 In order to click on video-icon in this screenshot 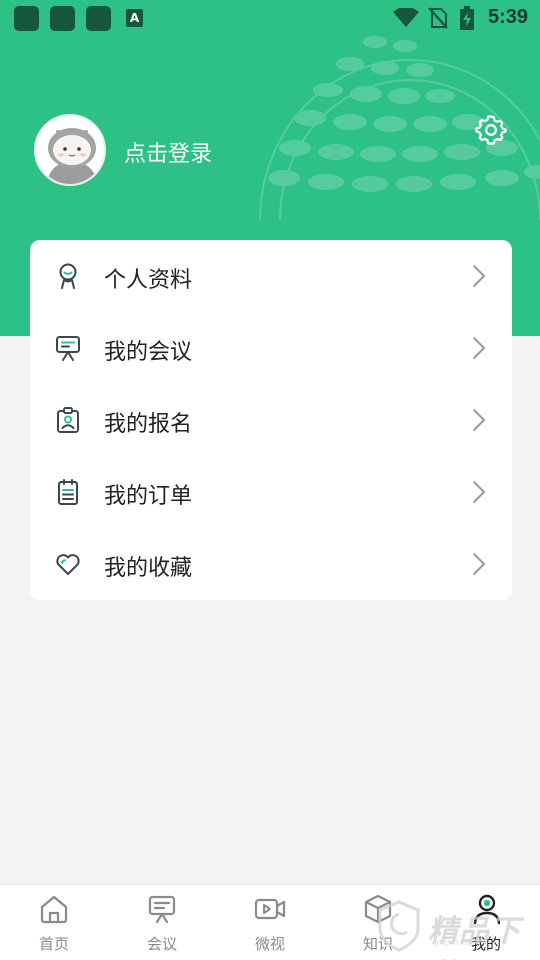, I will do `click(270, 909)`.